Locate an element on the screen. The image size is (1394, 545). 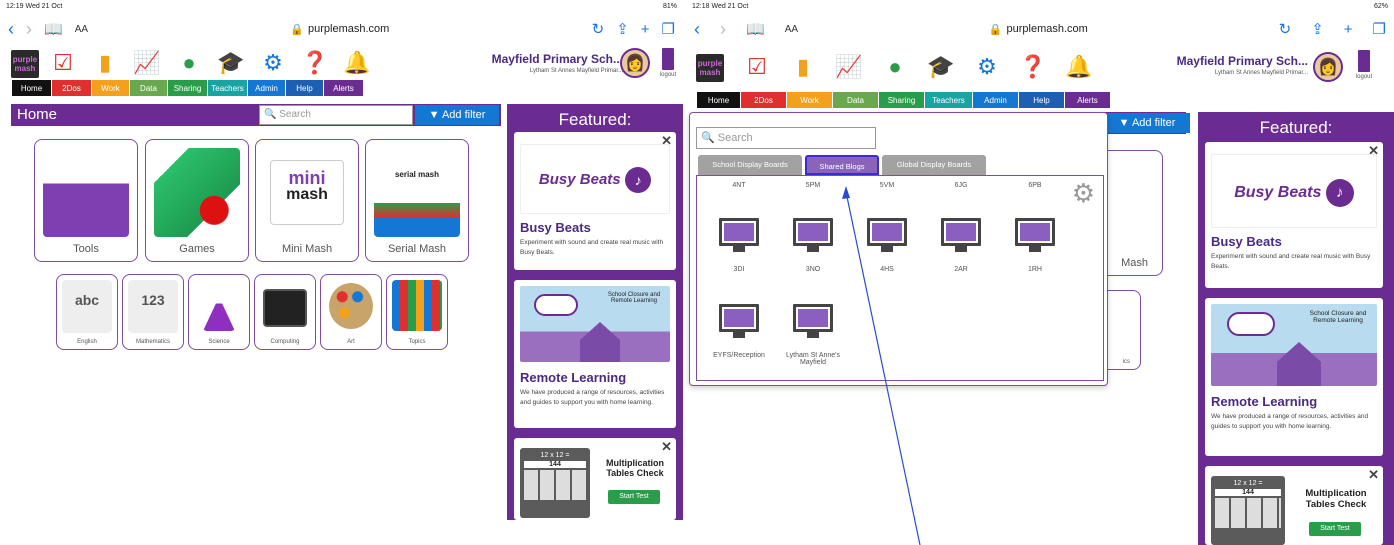
card-mathematics: 123 Mathematics is located at coordinates (153, 312).